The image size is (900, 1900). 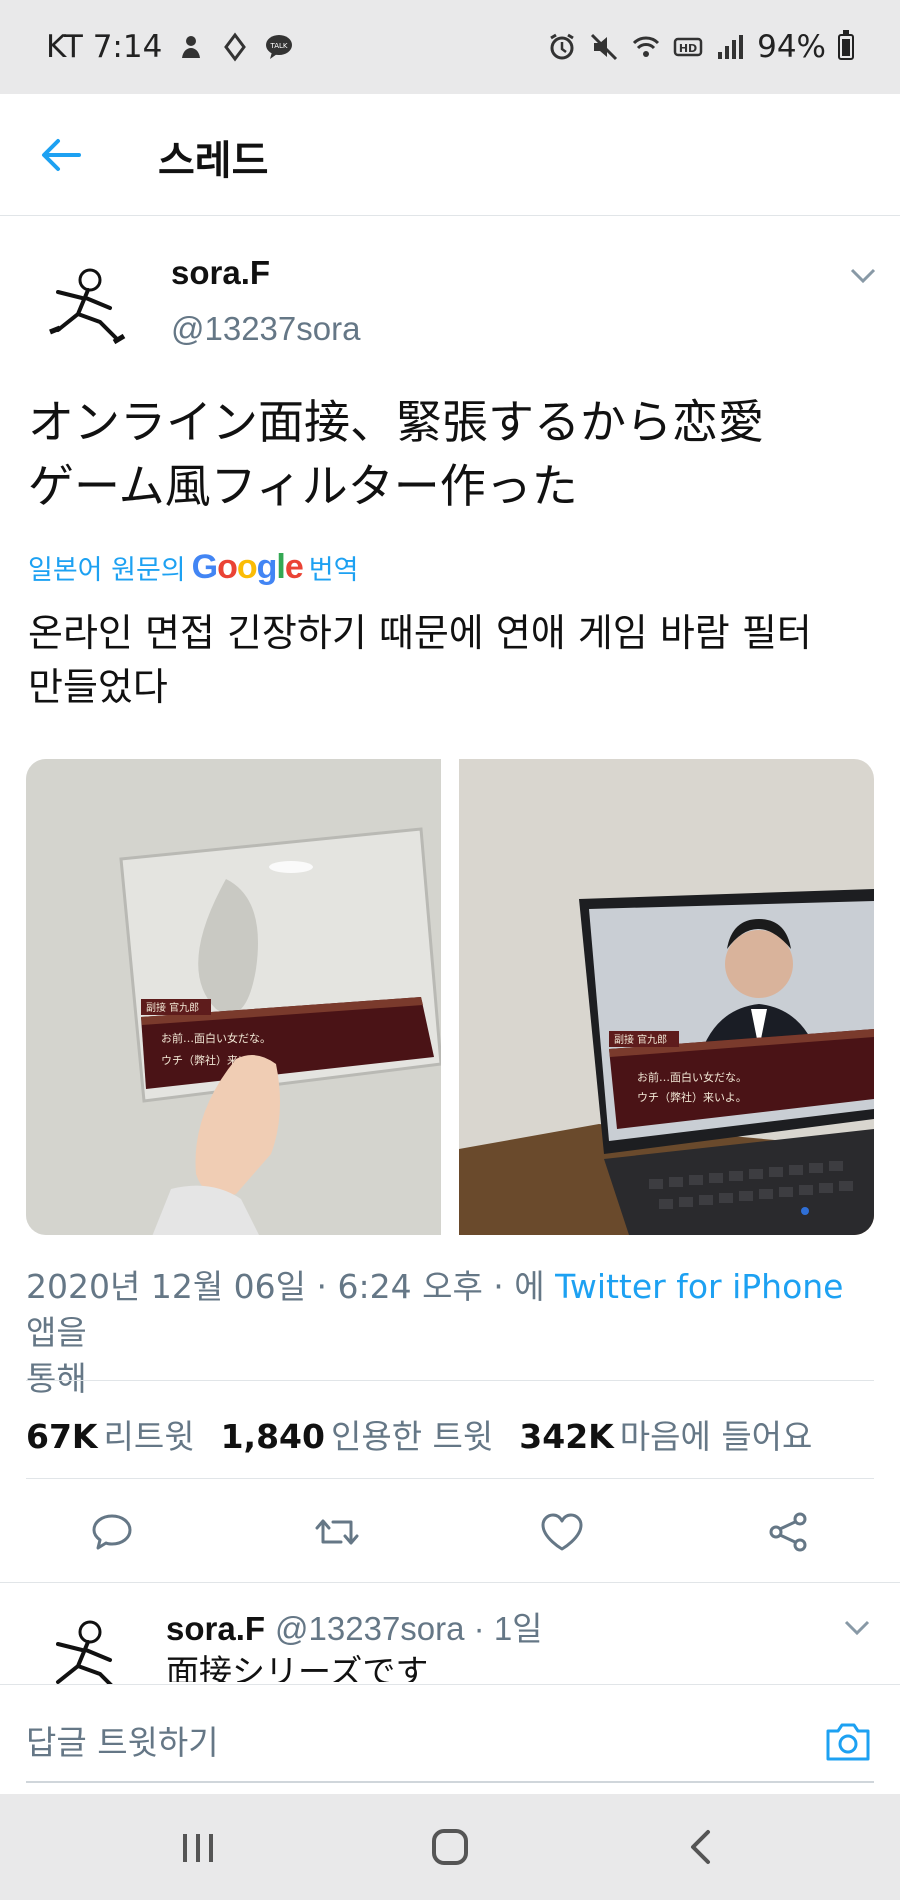 What do you see at coordinates (84, 308) in the screenshot?
I see `author-avatar` at bounding box center [84, 308].